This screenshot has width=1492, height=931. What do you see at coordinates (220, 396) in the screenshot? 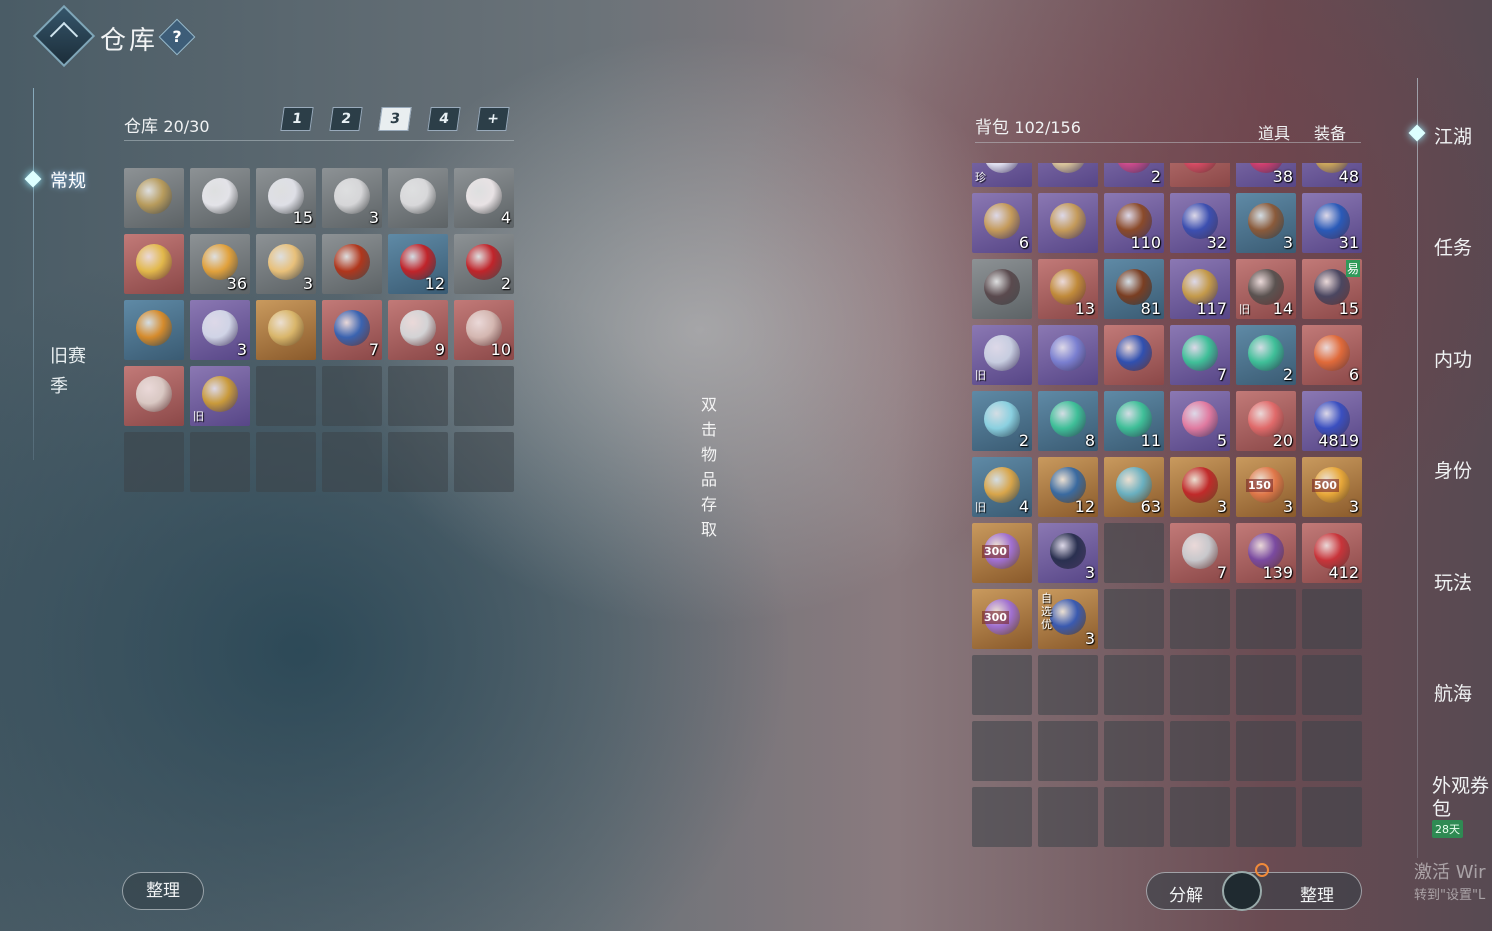
I see `warehouse-slot: 旧` at bounding box center [220, 396].